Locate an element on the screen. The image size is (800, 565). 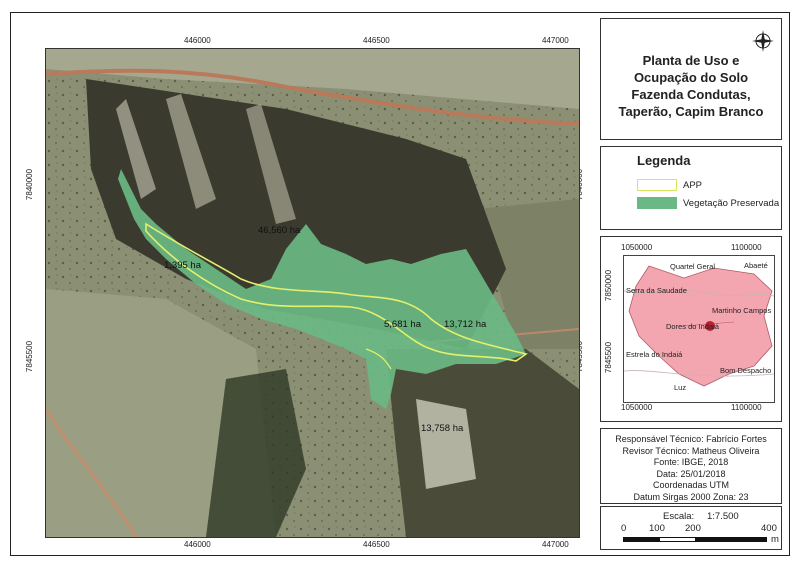
scale-label: Escala: is located at coordinates (679, 516).